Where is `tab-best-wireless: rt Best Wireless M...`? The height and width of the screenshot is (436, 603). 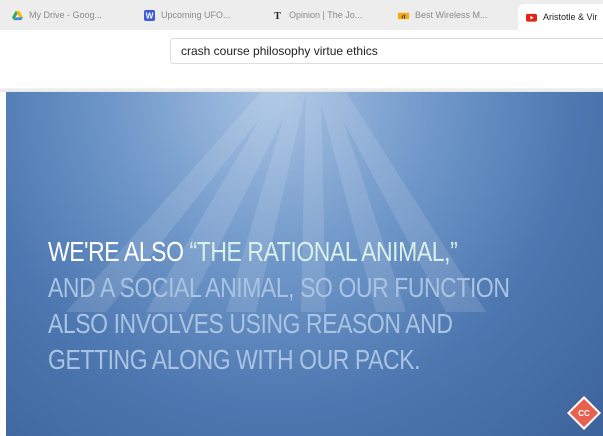
tab-best-wireless: rt Best Wireless M... is located at coordinates (450, 15).